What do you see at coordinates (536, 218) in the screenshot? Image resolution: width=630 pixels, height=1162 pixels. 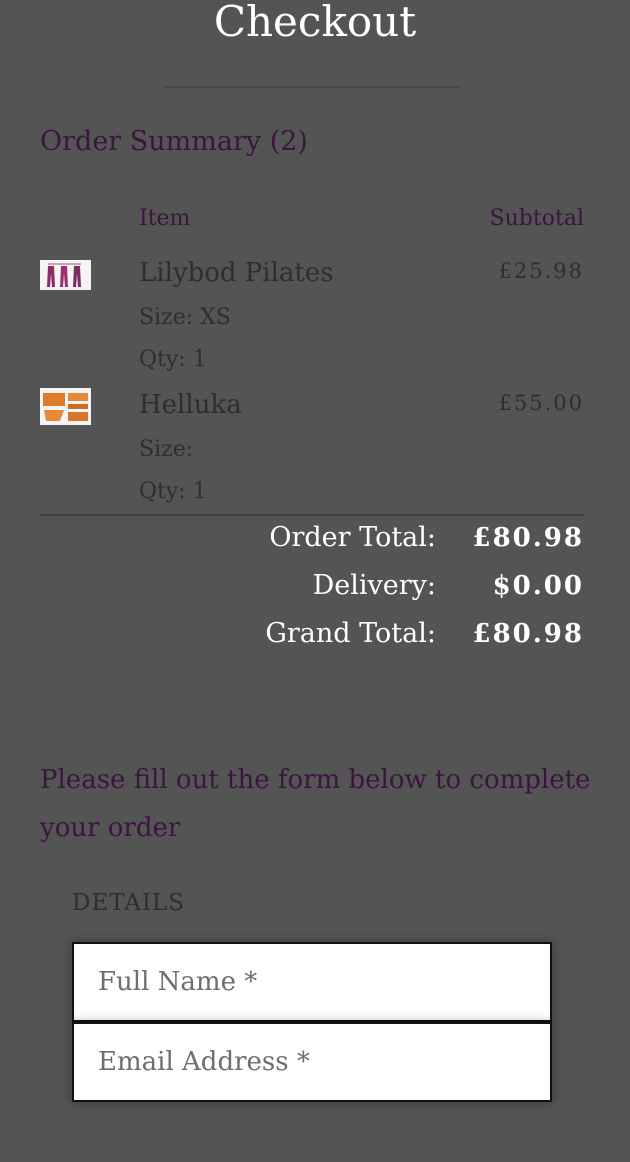 I see `column-header-subtotal: Subtotal` at bounding box center [536, 218].